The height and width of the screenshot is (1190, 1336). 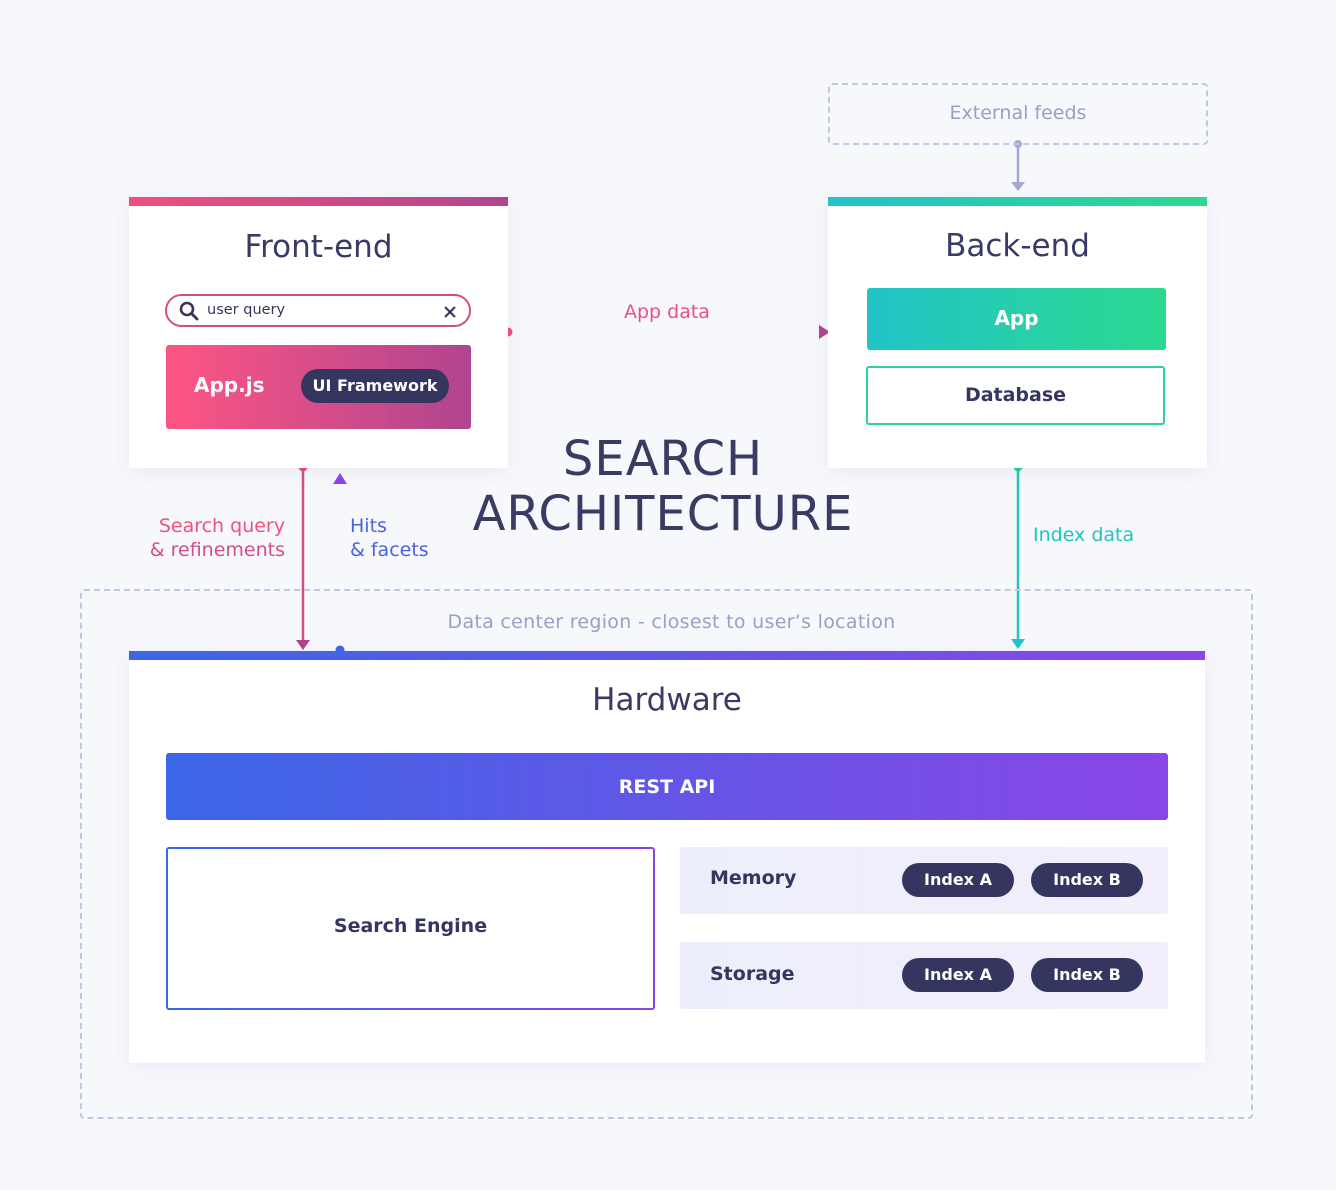 What do you see at coordinates (663, 514) in the screenshot?
I see `diagram-title-line2: ARCHITECTURE` at bounding box center [663, 514].